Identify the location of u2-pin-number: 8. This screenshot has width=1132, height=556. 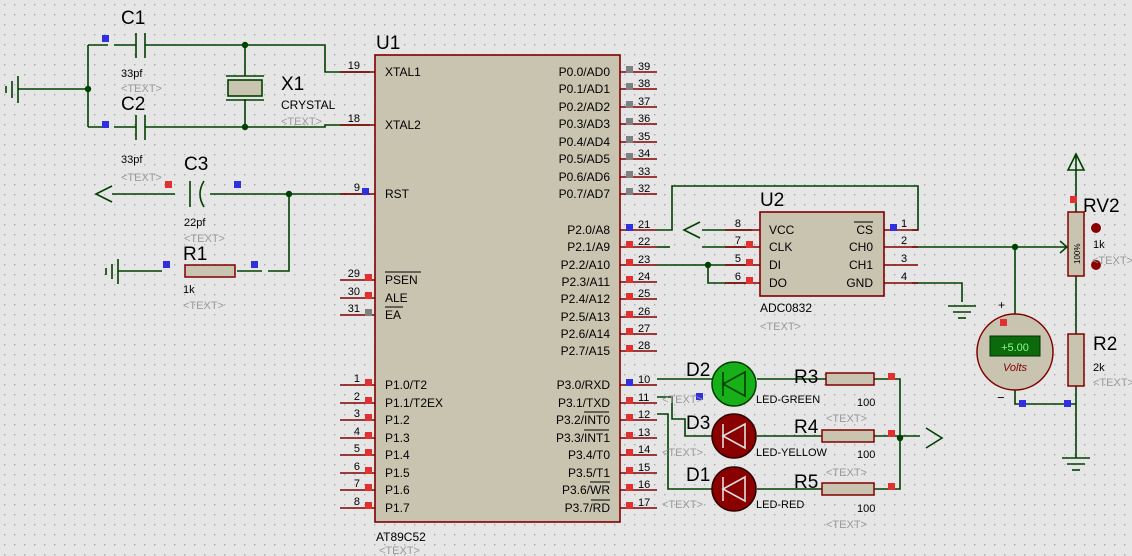
(738, 224).